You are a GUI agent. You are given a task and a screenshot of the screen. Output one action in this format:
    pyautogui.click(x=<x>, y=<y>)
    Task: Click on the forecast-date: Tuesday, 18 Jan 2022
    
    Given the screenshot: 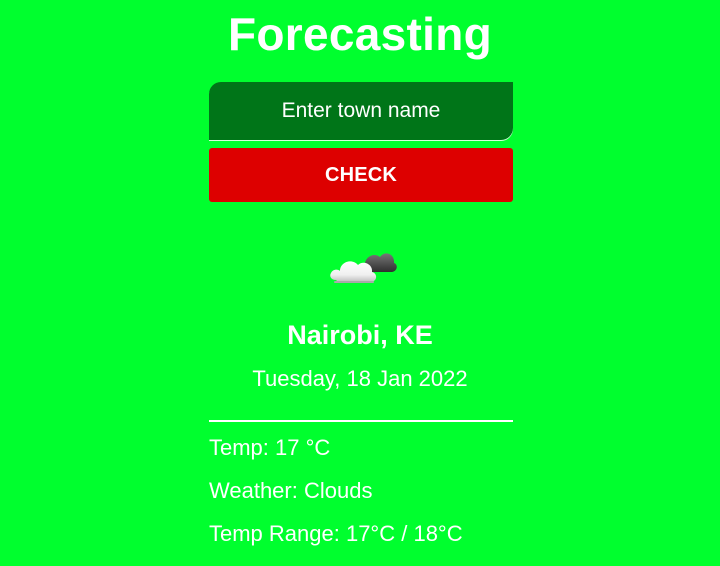 What is the action you would take?
    pyautogui.click(x=360, y=378)
    